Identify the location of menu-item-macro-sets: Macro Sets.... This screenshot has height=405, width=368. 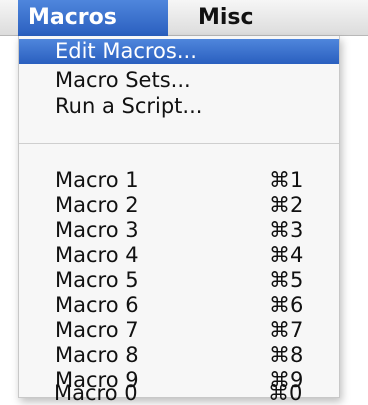
(179, 80).